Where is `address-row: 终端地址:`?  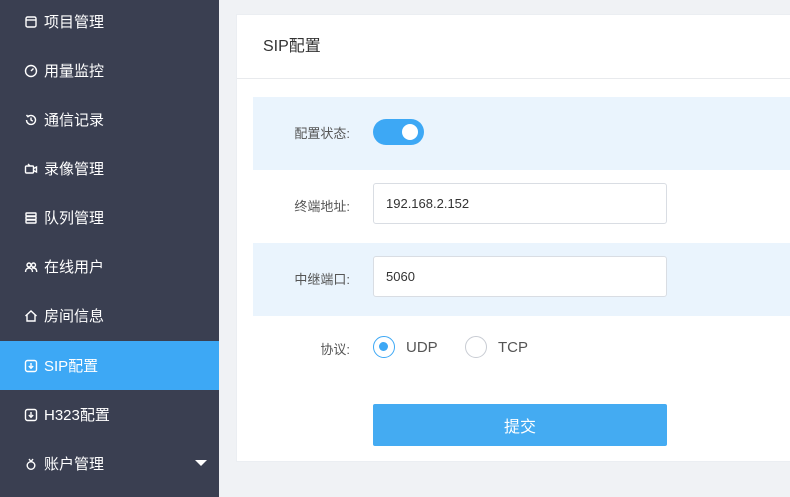 address-row: 终端地址: is located at coordinates (521, 206).